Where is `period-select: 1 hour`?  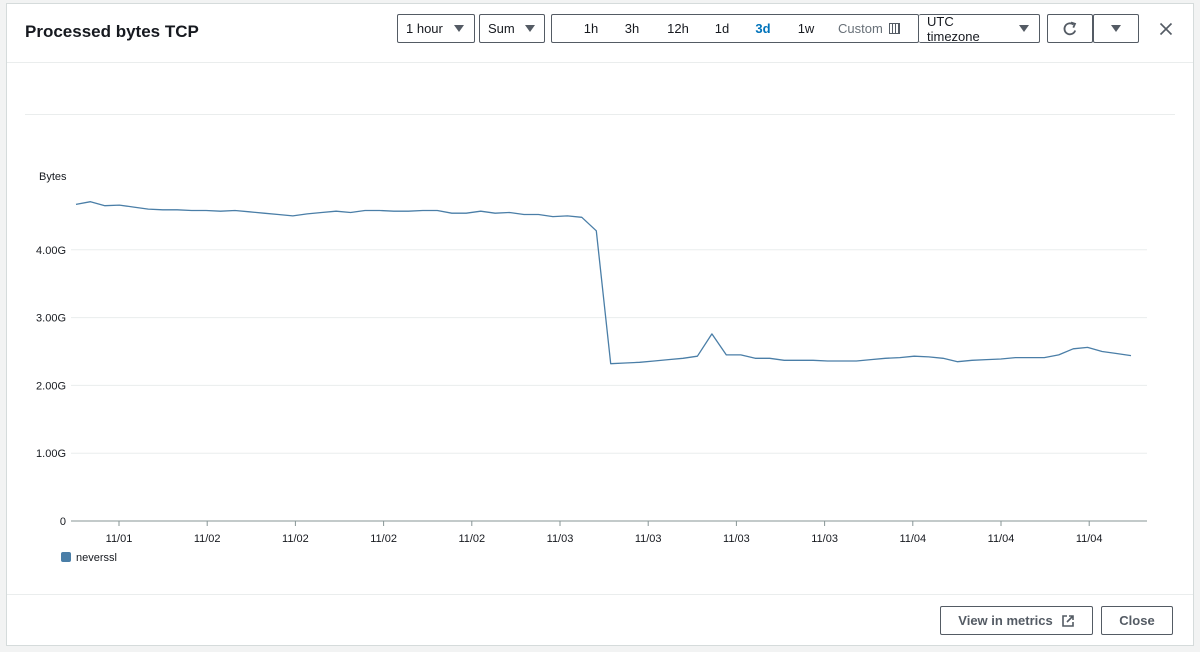 period-select: 1 hour is located at coordinates (436, 28).